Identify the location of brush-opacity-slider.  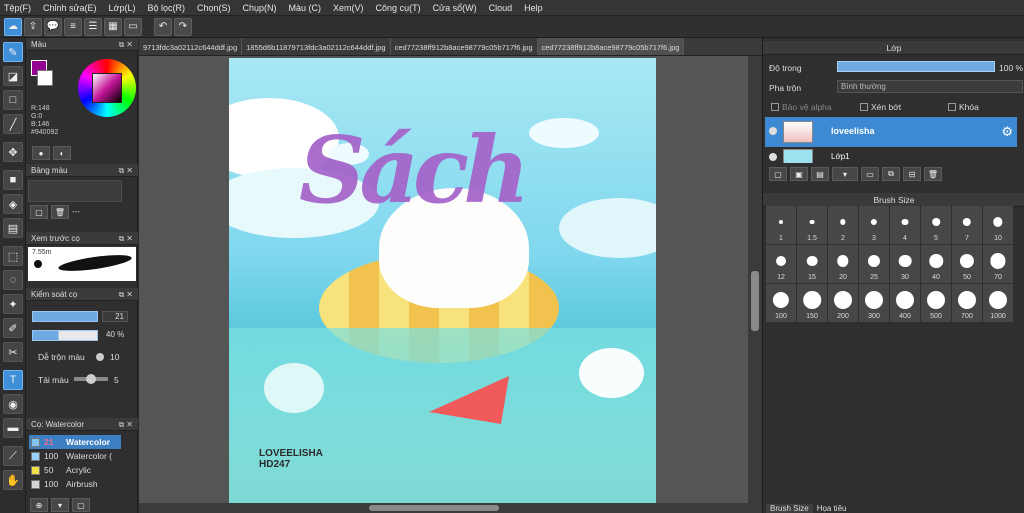
(65, 335).